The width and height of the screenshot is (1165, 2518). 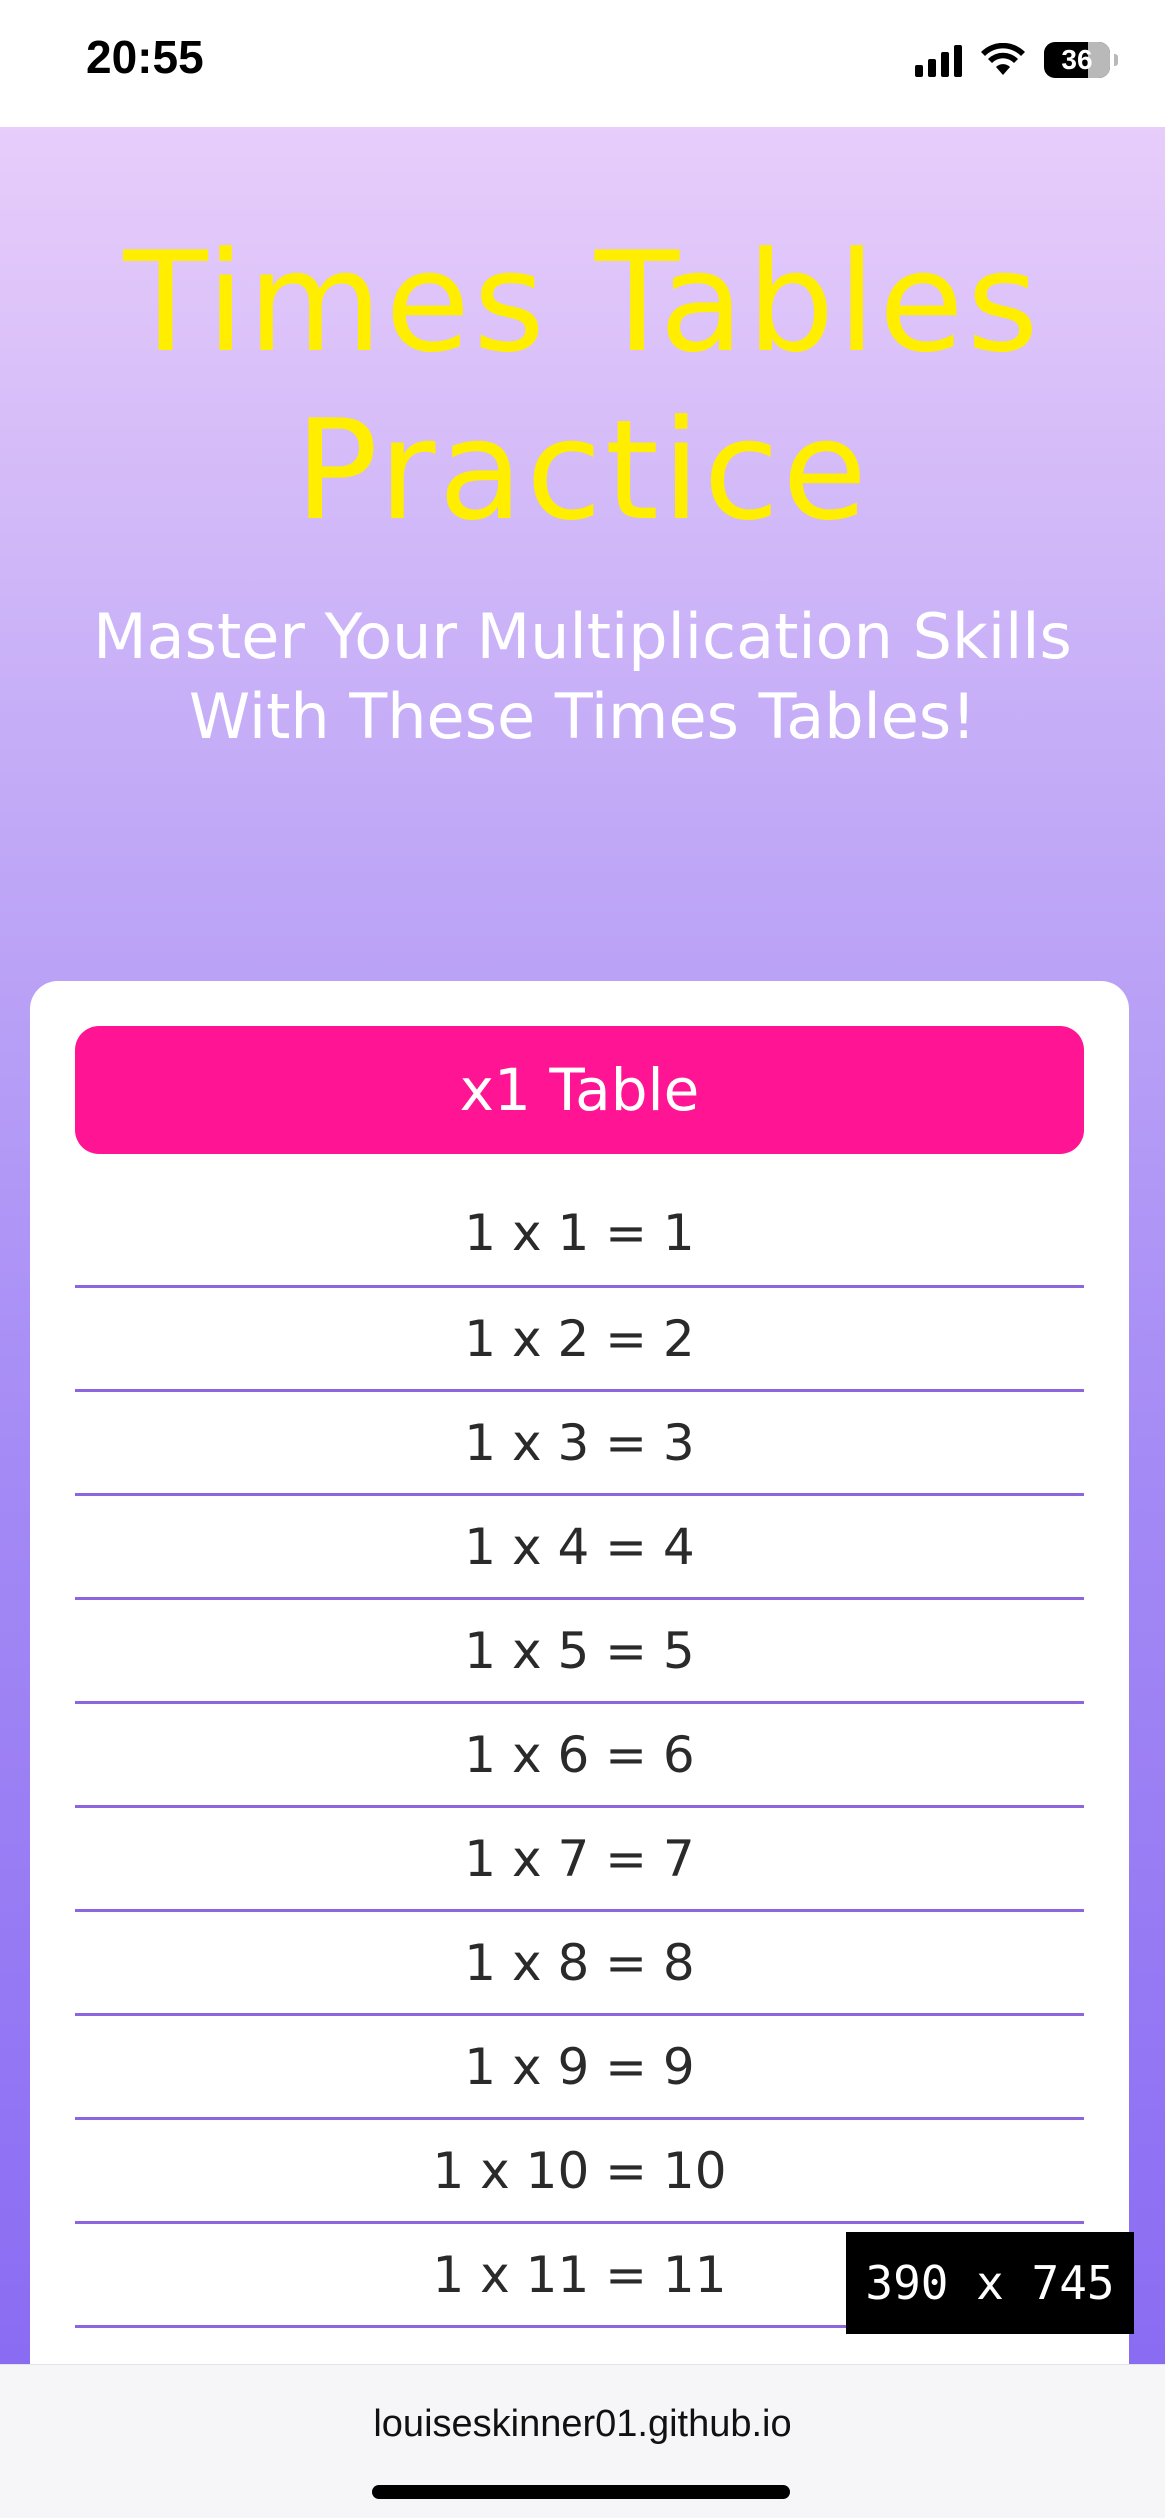 What do you see at coordinates (938, 60) in the screenshot?
I see `signal-icon` at bounding box center [938, 60].